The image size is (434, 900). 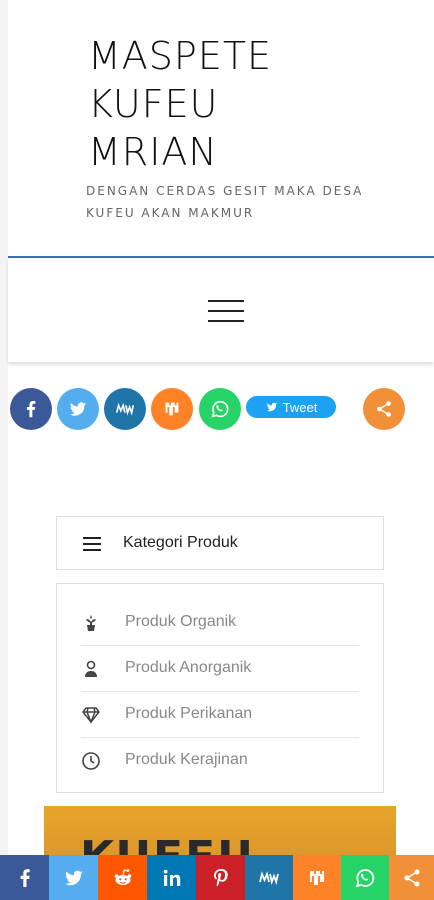 I want to click on category-item-organik: Produk Organik, so click(x=220, y=623).